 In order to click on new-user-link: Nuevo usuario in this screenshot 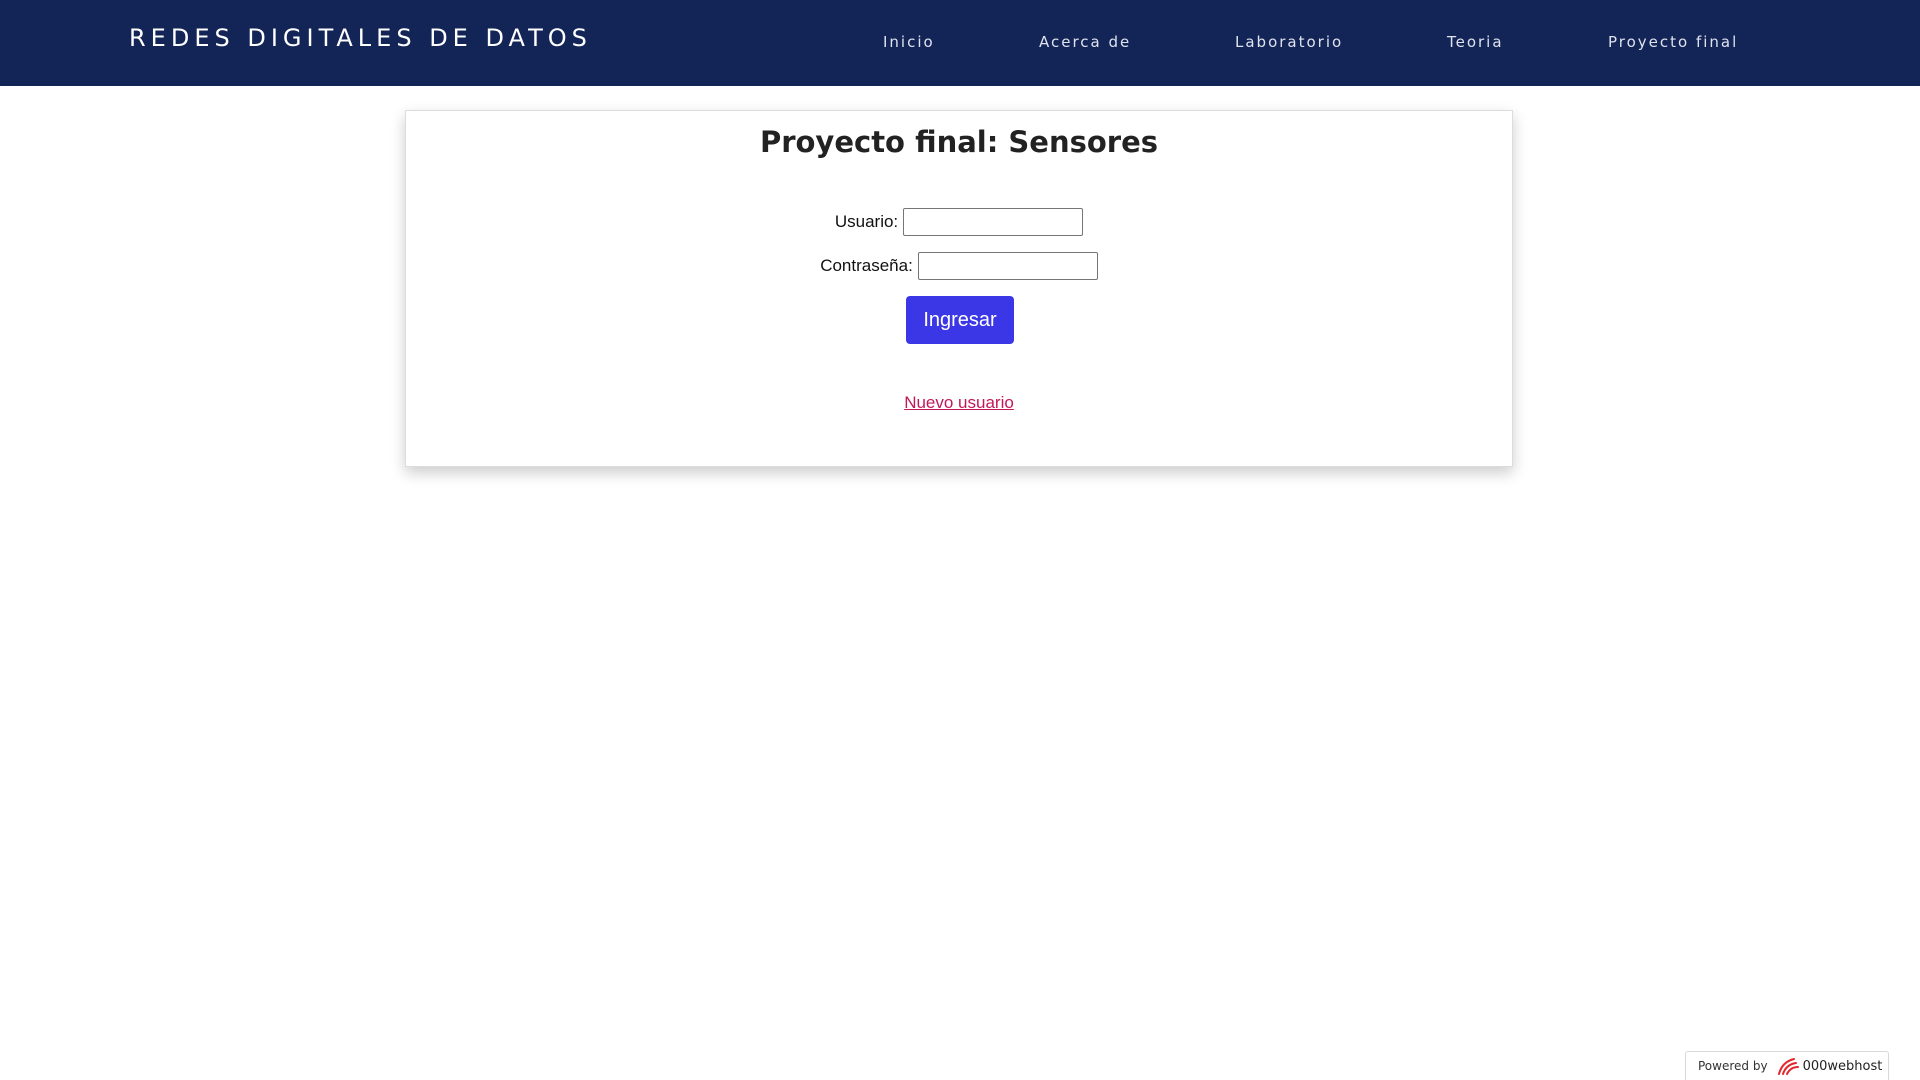, I will do `click(959, 402)`.